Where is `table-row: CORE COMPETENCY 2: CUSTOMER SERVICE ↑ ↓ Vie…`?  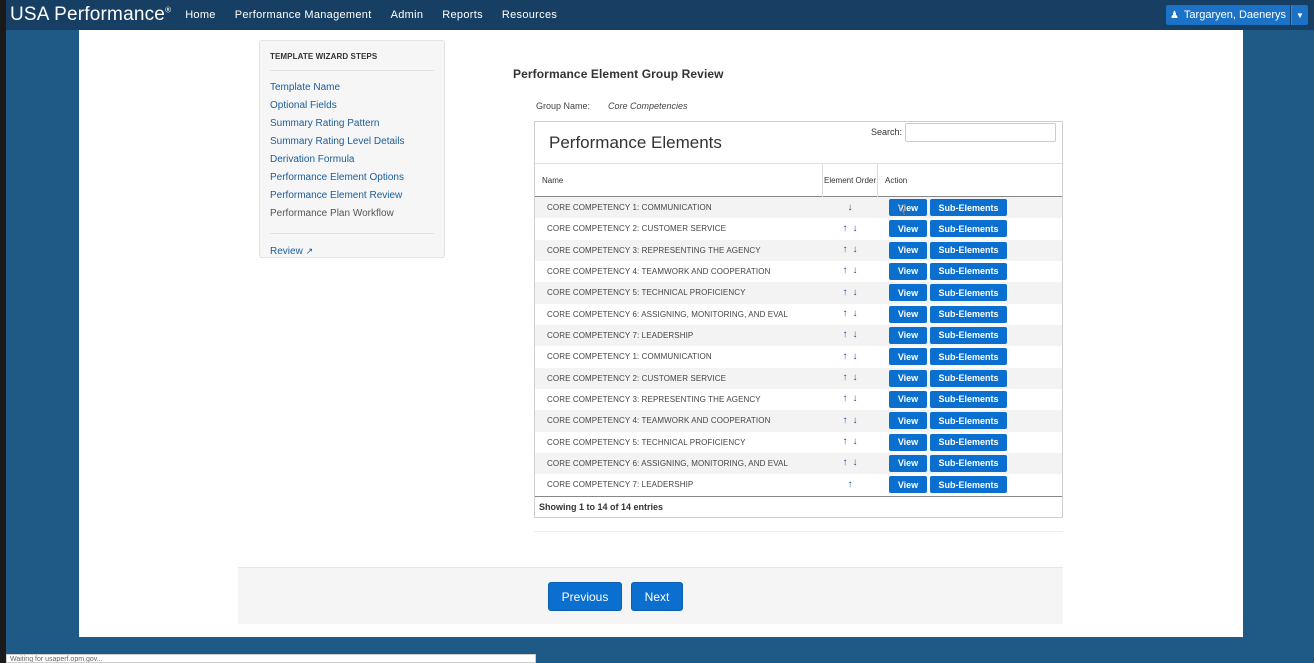
table-row: CORE COMPETENCY 2: CUSTOMER SERVICE ↑ ↓ Vie… is located at coordinates (798, 378).